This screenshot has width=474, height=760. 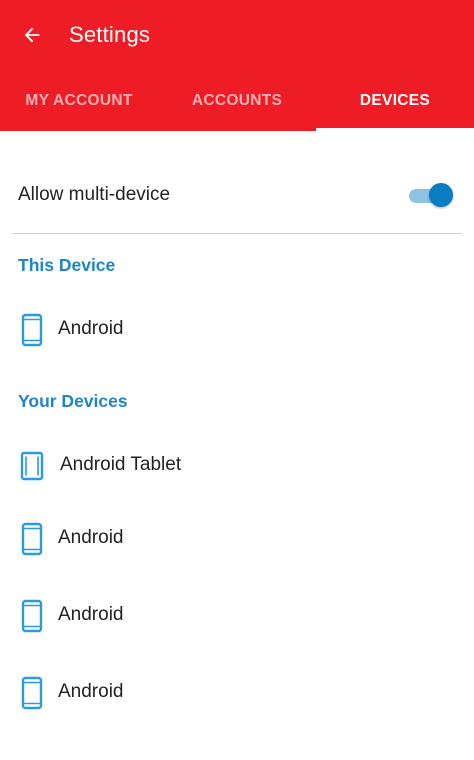 I want to click on multi-device-label: Allow multi-device, so click(x=94, y=194).